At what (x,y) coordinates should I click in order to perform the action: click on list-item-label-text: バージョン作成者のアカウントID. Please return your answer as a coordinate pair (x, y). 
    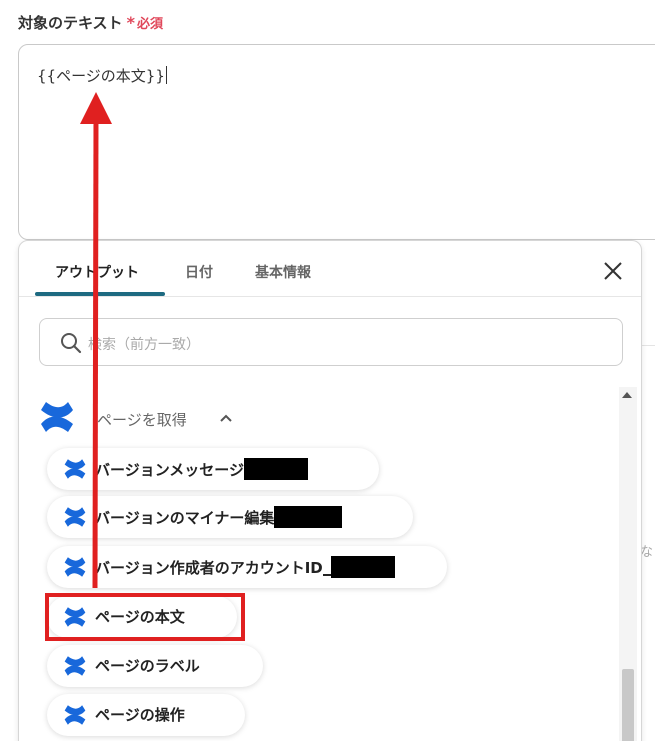
    Looking at the image, I should click on (209, 568).